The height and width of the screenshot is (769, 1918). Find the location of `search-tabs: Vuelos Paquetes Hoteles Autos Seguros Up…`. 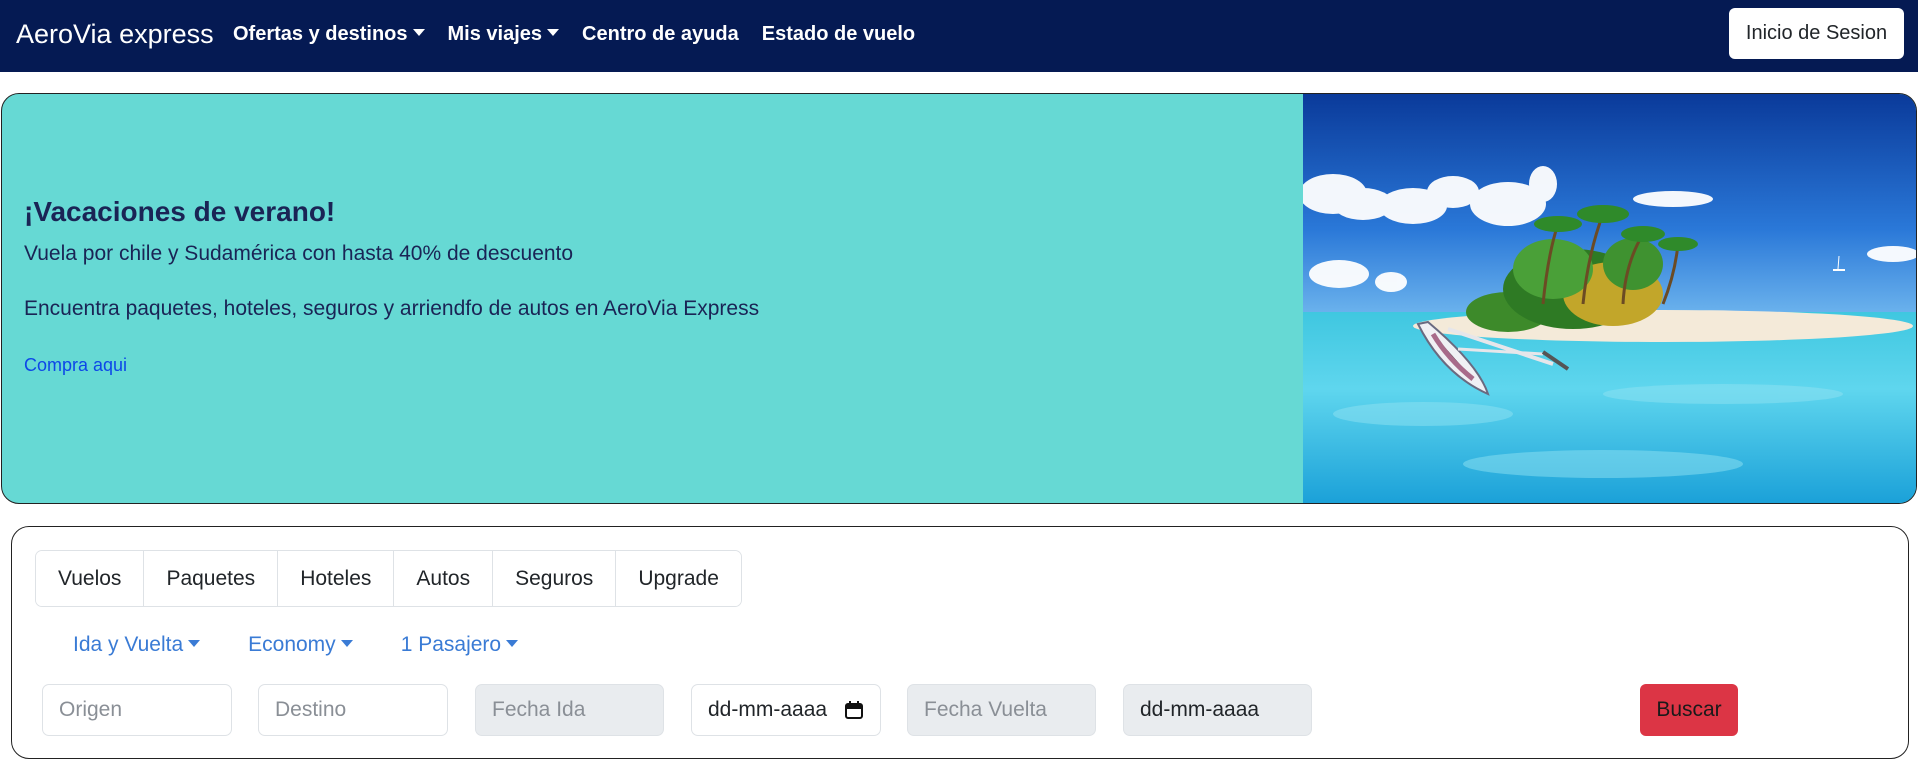

search-tabs: Vuelos Paquetes Hoteles Autos Seguros Up… is located at coordinates (388, 578).